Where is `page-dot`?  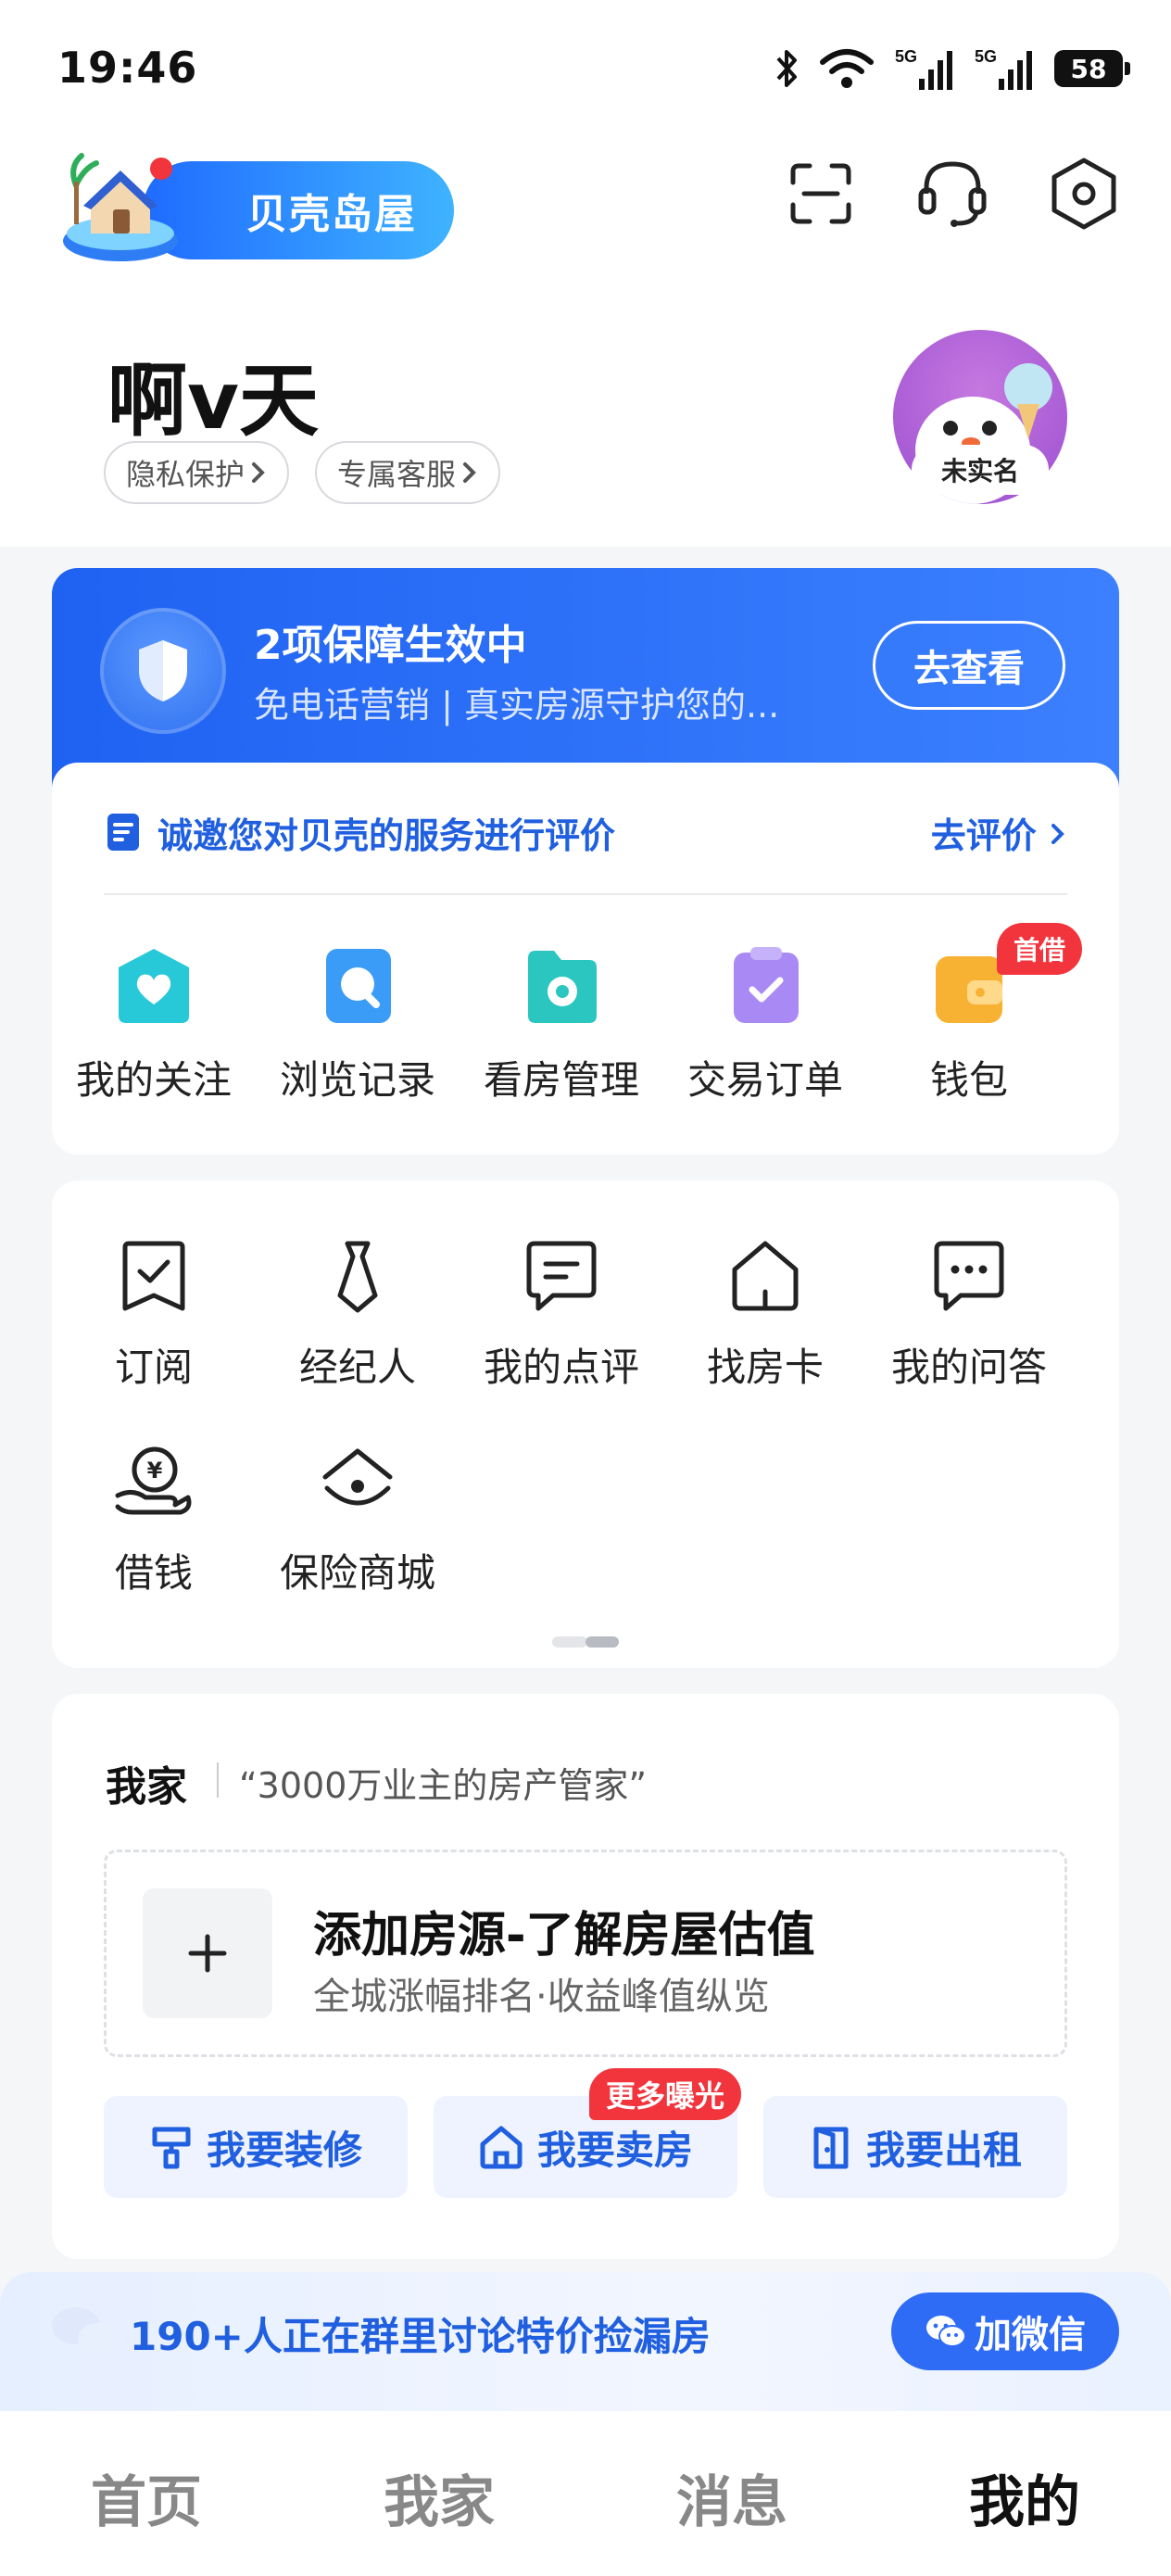
page-dot is located at coordinates (570, 1642).